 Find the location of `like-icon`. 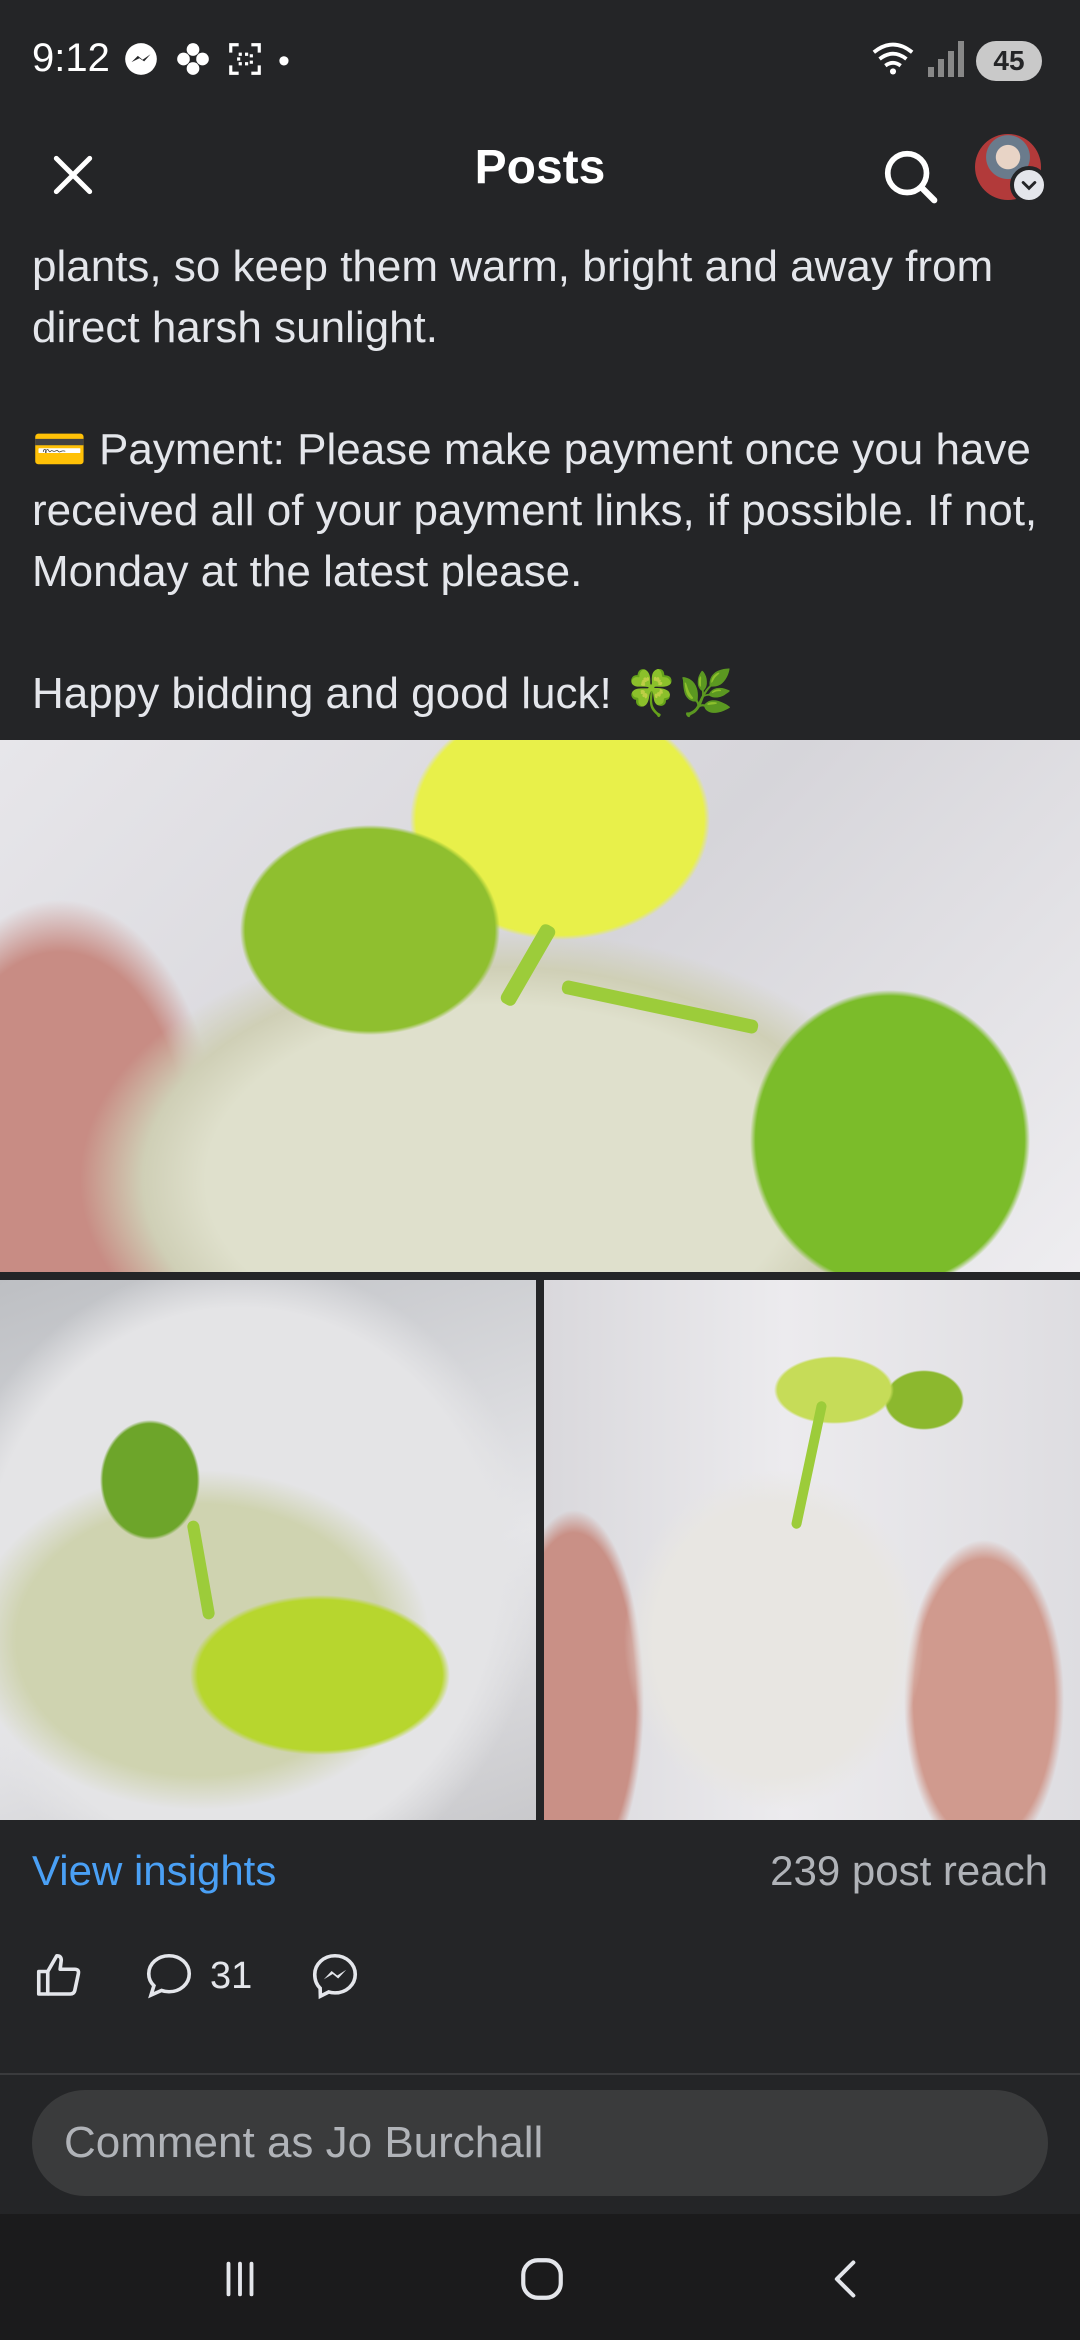

like-icon is located at coordinates (58, 1974).